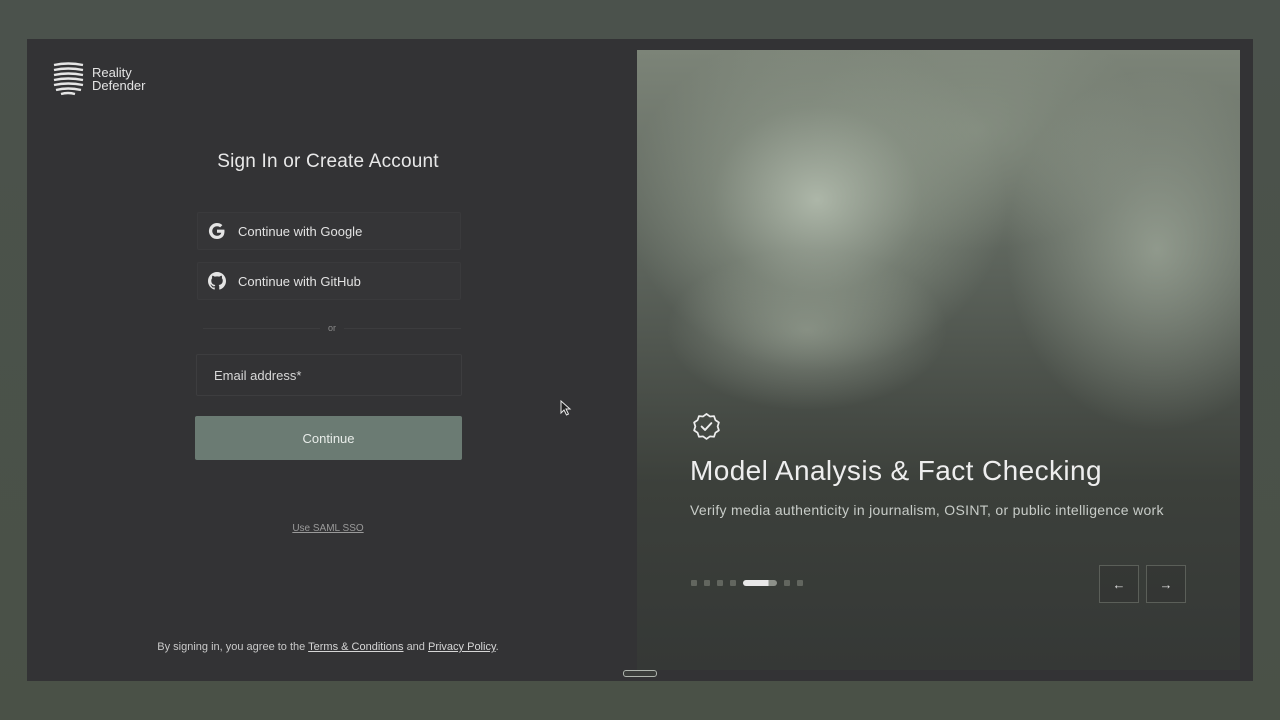 The width and height of the screenshot is (1280, 720). I want to click on privacy-link: Privacy Policy, so click(462, 647).